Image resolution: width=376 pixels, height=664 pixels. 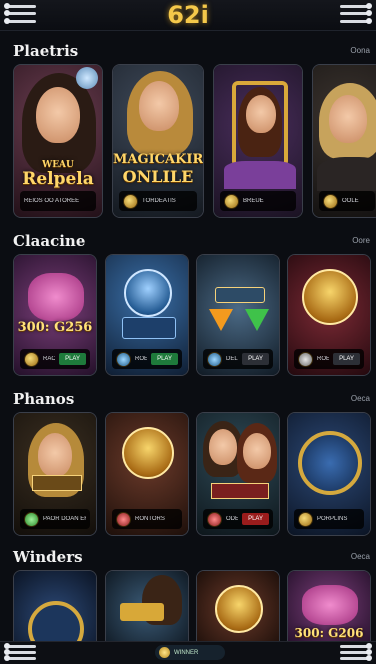 What do you see at coordinates (232, 359) in the screenshot?
I see `card-bar-text: DELIOR ROINS` at bounding box center [232, 359].